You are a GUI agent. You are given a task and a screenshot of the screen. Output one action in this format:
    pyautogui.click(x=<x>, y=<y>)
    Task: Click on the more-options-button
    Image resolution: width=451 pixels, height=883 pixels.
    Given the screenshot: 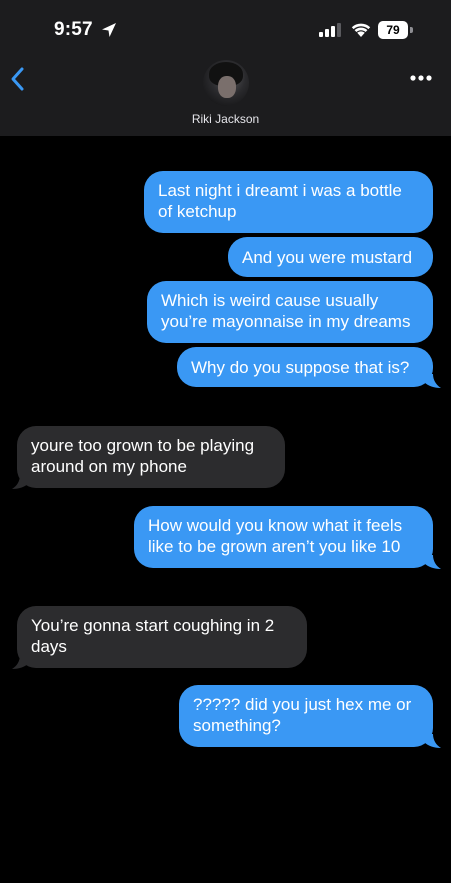 What is the action you would take?
    pyautogui.click(x=421, y=78)
    